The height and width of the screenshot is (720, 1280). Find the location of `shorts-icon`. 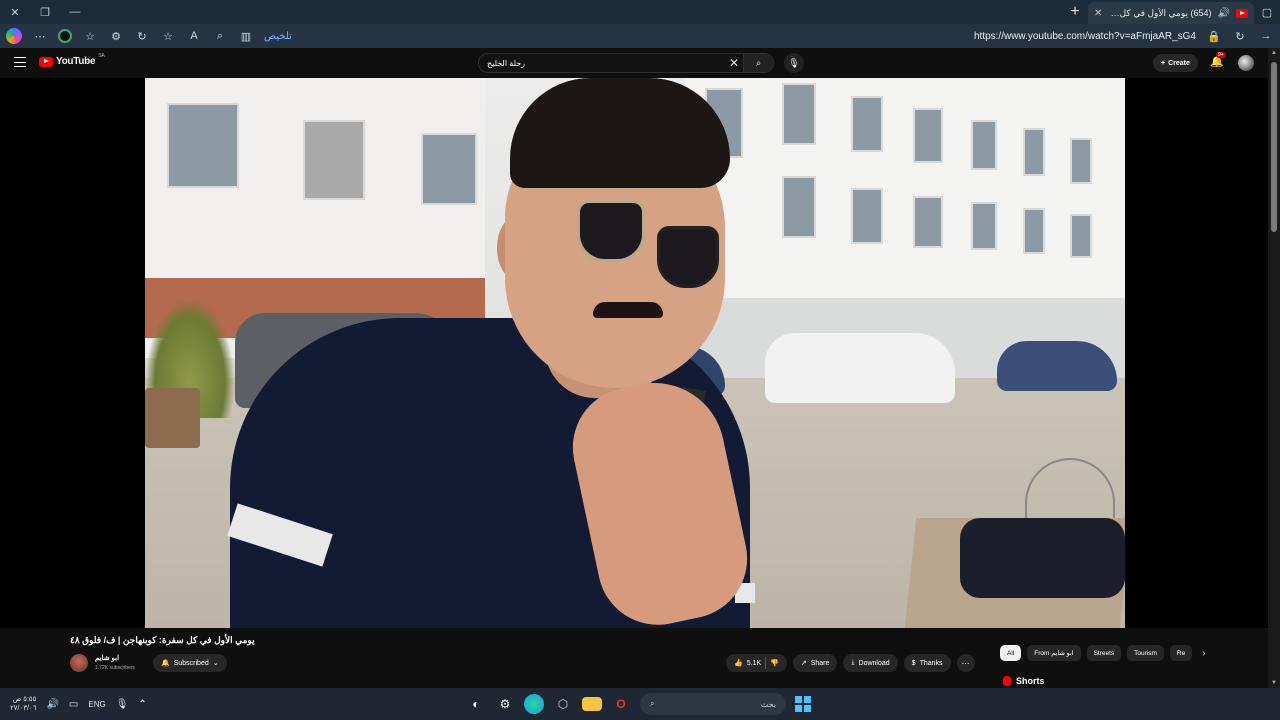

shorts-icon is located at coordinates (1007, 681).